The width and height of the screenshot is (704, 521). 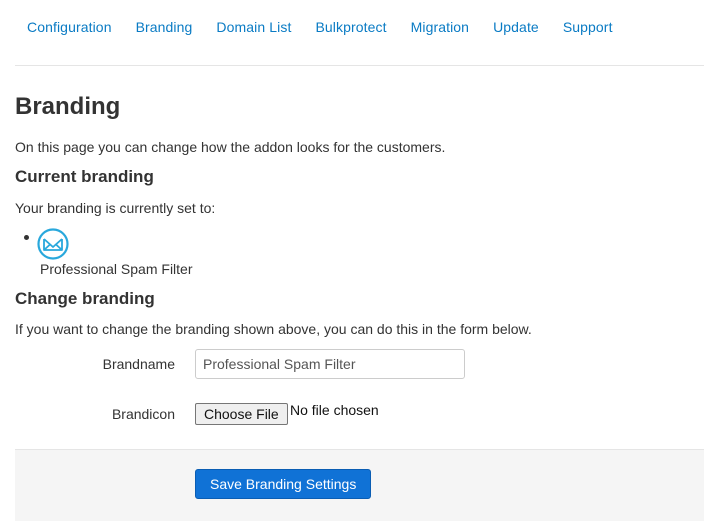 What do you see at coordinates (588, 23) in the screenshot?
I see `nav-support: Support` at bounding box center [588, 23].